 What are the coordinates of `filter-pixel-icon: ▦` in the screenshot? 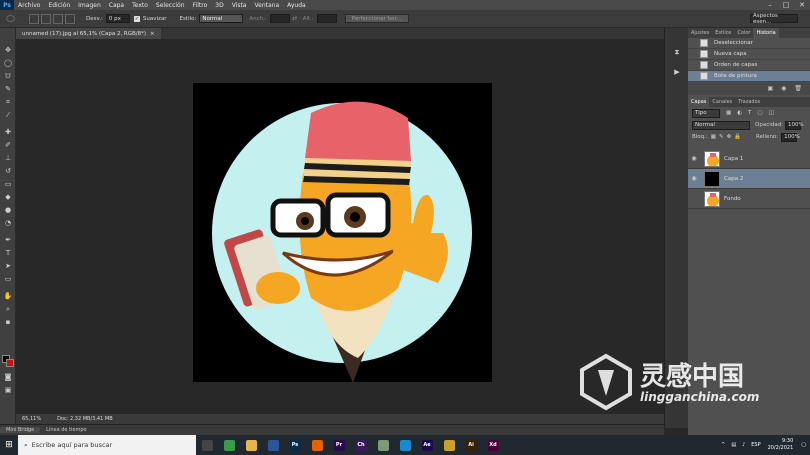 It's located at (728, 113).